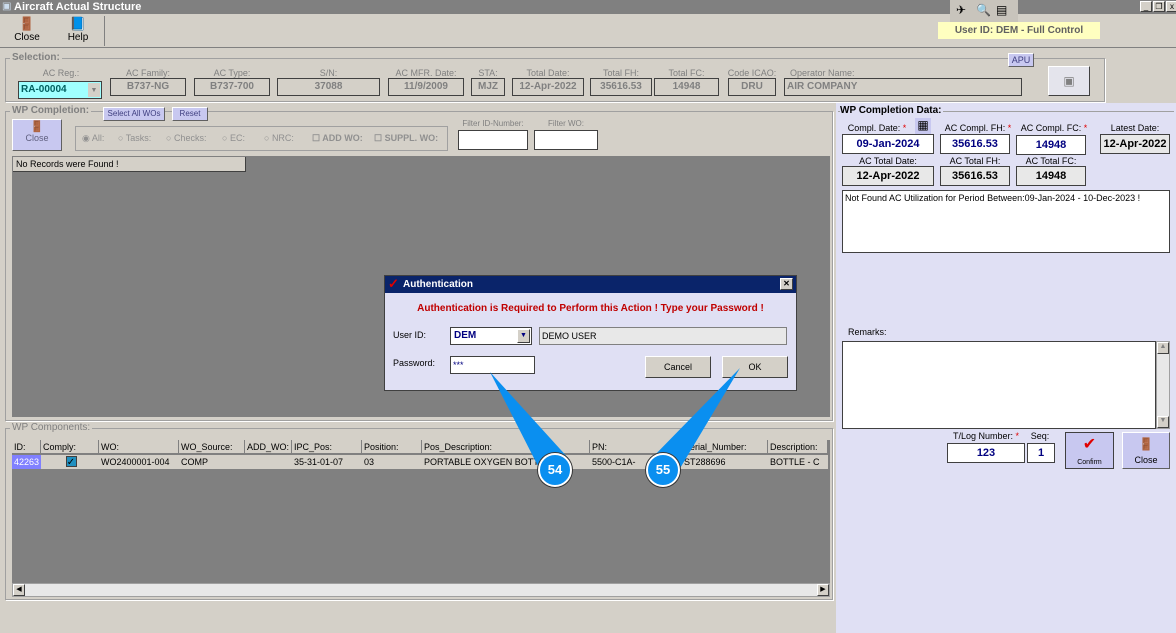  I want to click on callout-54: 54, so click(555, 470).